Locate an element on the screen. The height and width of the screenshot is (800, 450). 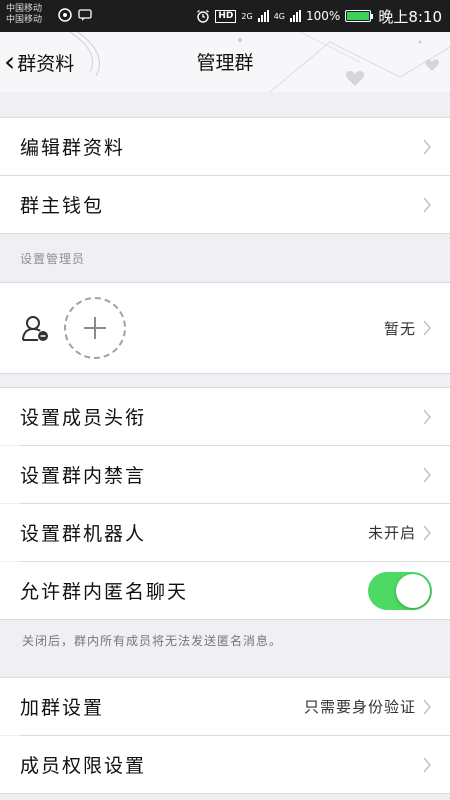
admin-user-icon is located at coordinates (35, 328).